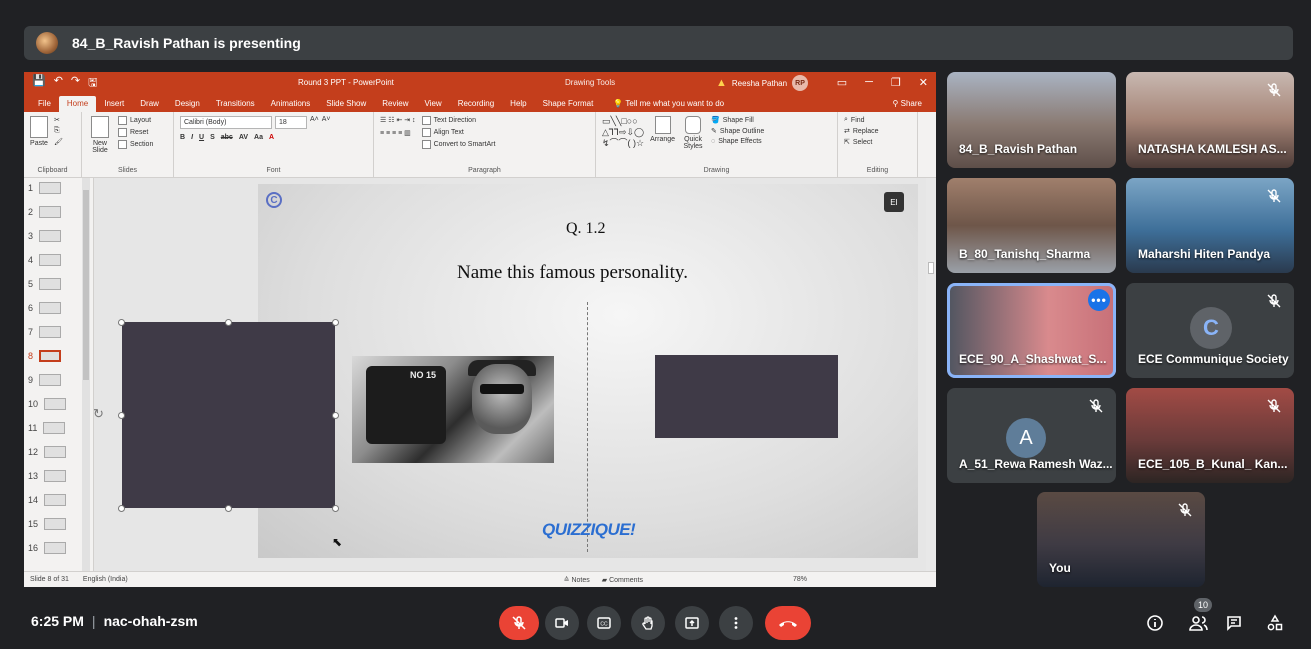  What do you see at coordinates (622, 580) in the screenshot?
I see `comments-button: ▰ Comments` at bounding box center [622, 580].